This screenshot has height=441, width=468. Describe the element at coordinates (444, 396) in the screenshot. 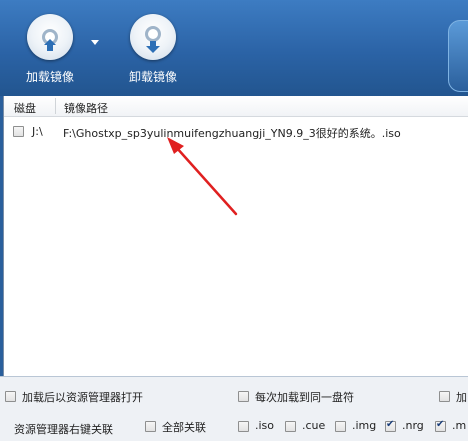

I see `third-option-checkbox` at that location.